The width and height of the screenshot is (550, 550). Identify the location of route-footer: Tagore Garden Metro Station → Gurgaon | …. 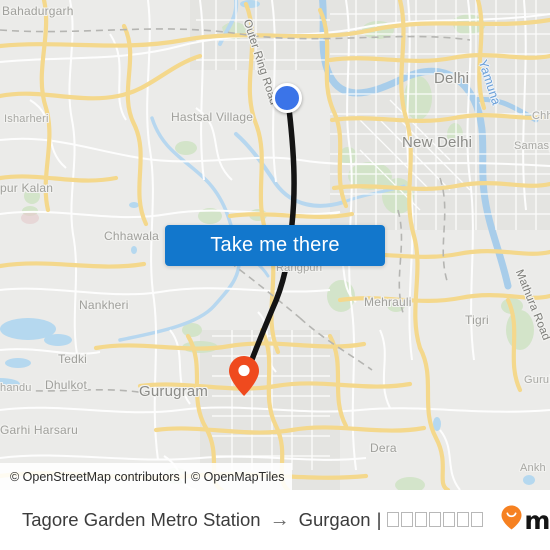
(275, 520).